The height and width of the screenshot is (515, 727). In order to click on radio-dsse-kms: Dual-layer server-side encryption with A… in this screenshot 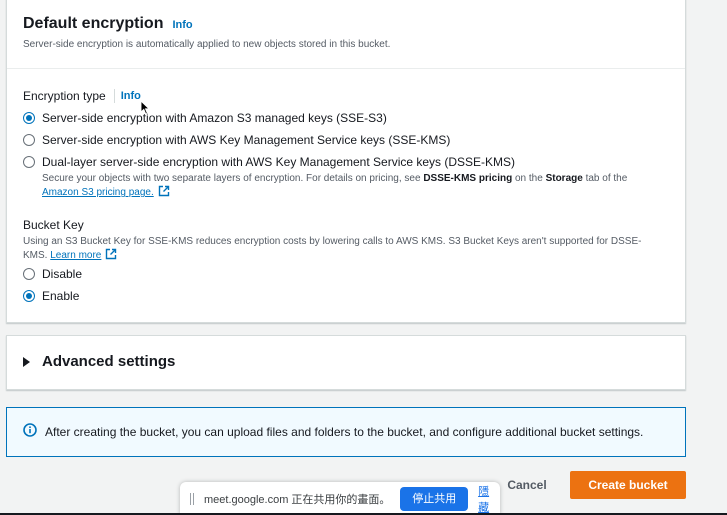, I will do `click(269, 162)`.